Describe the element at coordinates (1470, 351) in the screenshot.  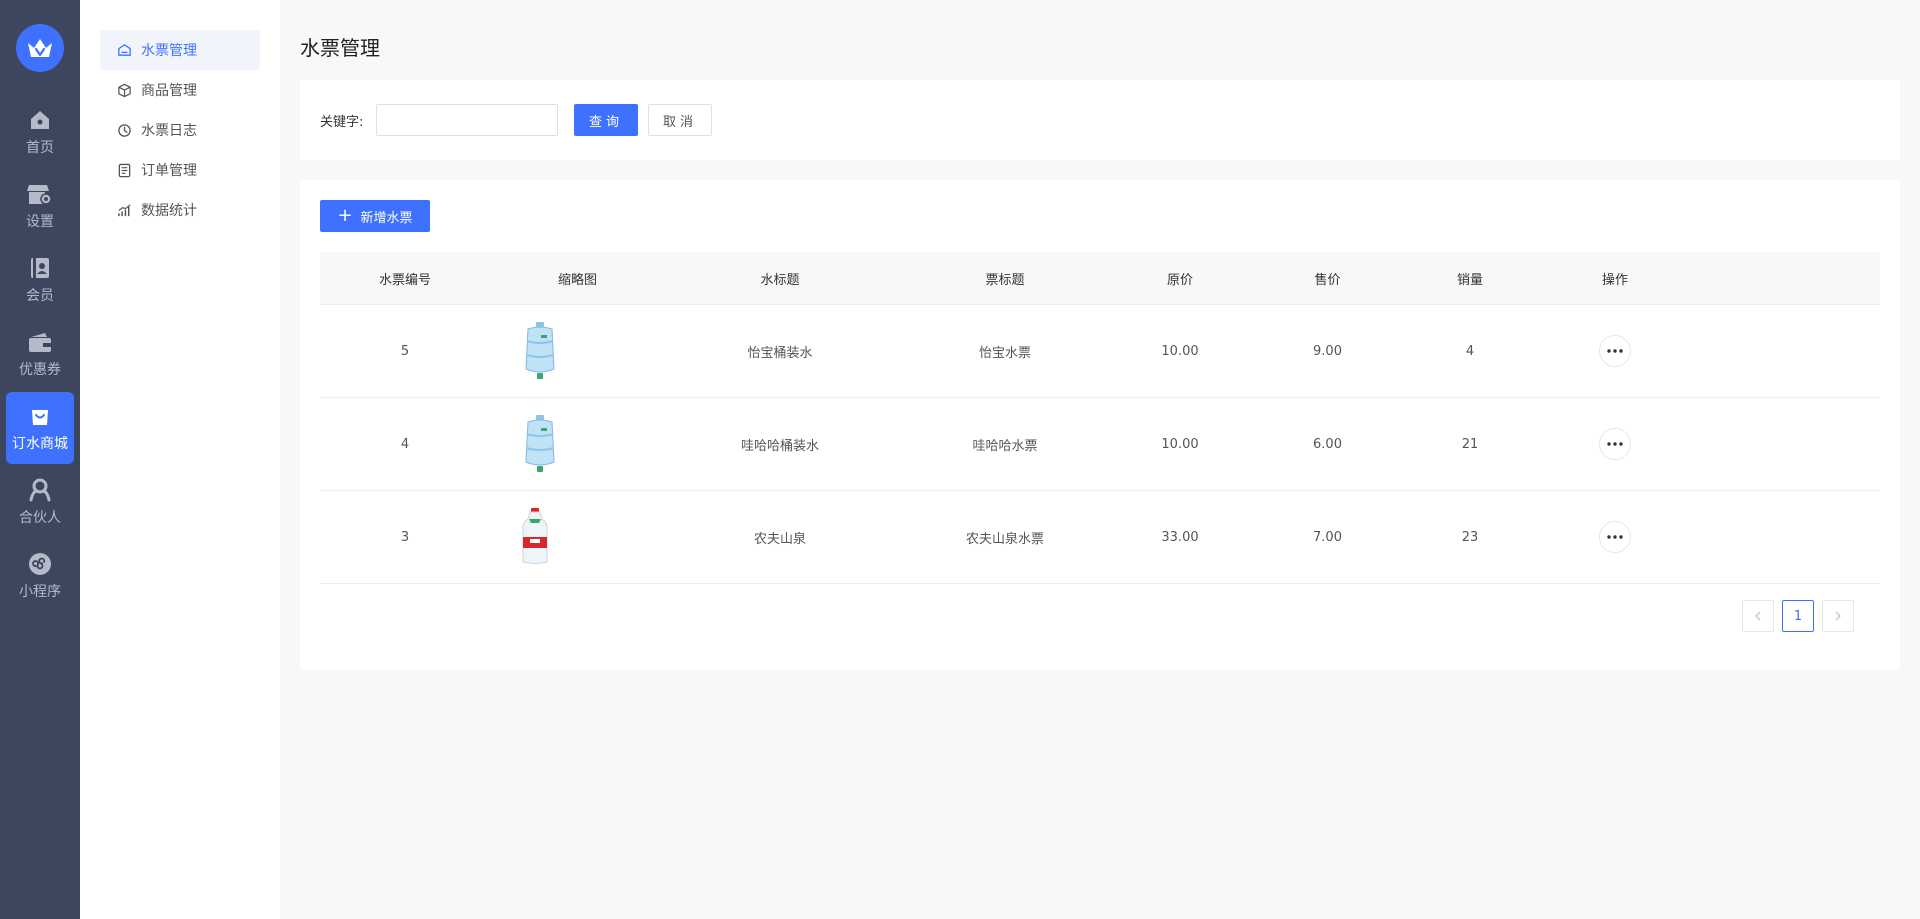
I see `cell-sales: 4` at that location.